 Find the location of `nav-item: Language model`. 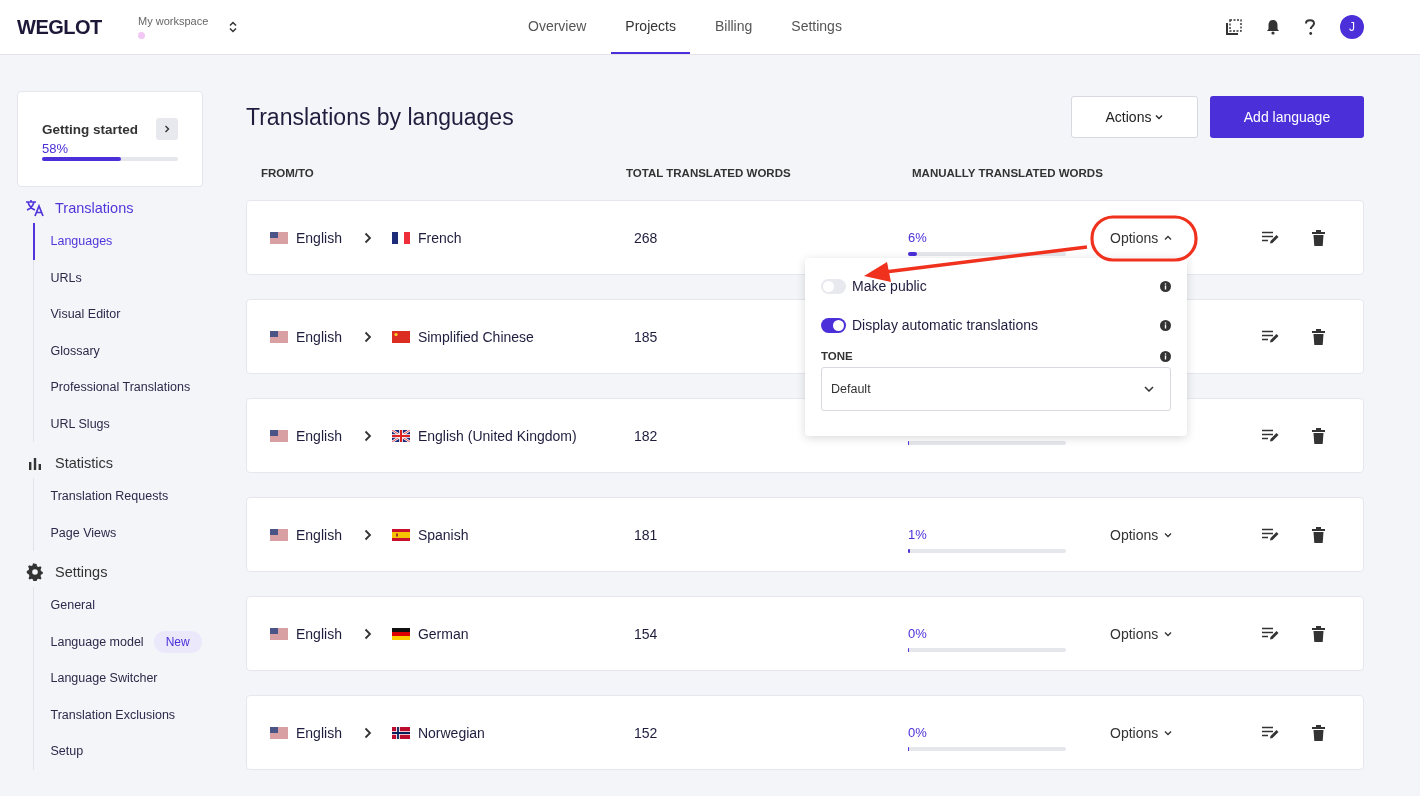

nav-item: Language model is located at coordinates (88, 641).